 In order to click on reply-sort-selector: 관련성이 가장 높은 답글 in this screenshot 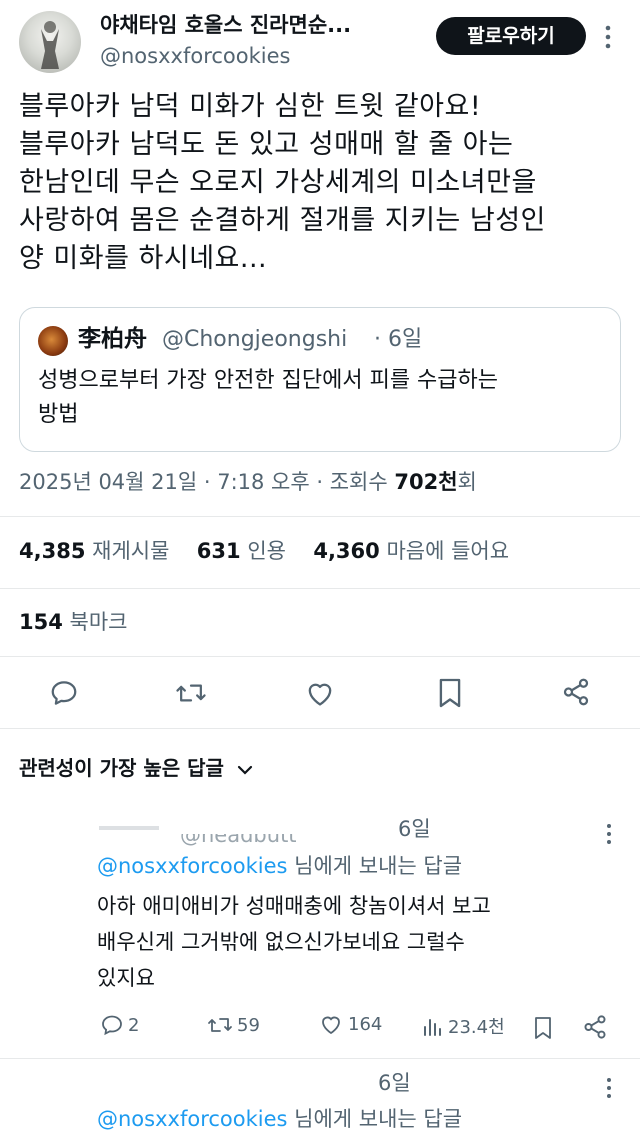, I will do `click(136, 768)`.